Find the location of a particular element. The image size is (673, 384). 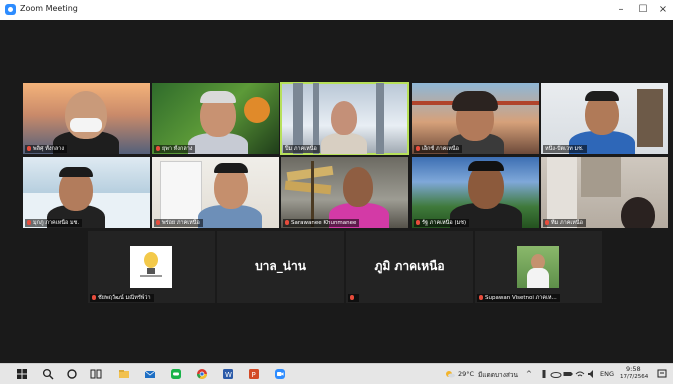

clock-date: 17/7/2564 is located at coordinates (634, 377).